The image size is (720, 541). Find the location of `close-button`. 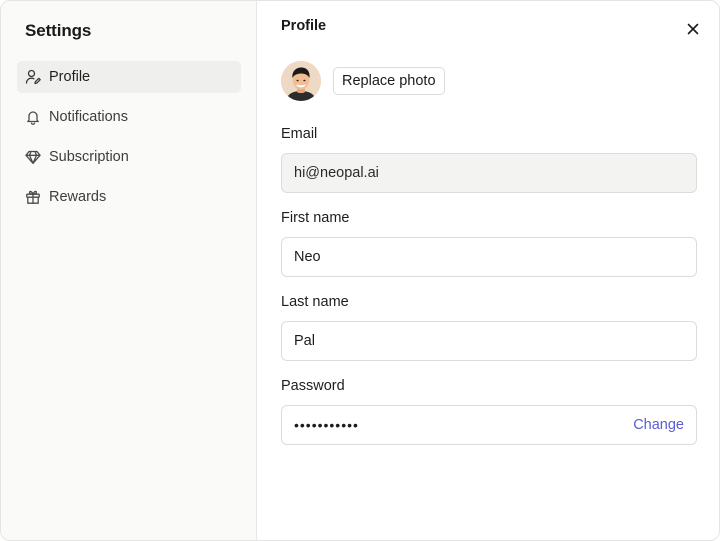

close-button is located at coordinates (693, 29).